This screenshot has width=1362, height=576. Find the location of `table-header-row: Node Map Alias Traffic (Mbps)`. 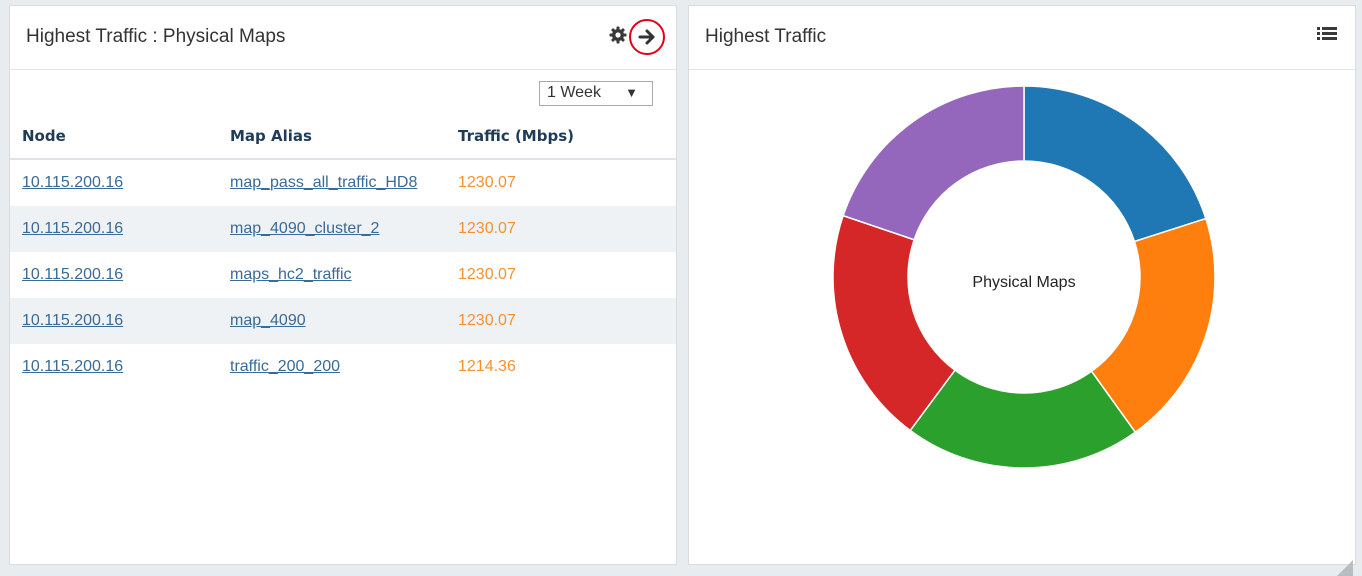

table-header-row: Node Map Alias Traffic (Mbps) is located at coordinates (343, 137).